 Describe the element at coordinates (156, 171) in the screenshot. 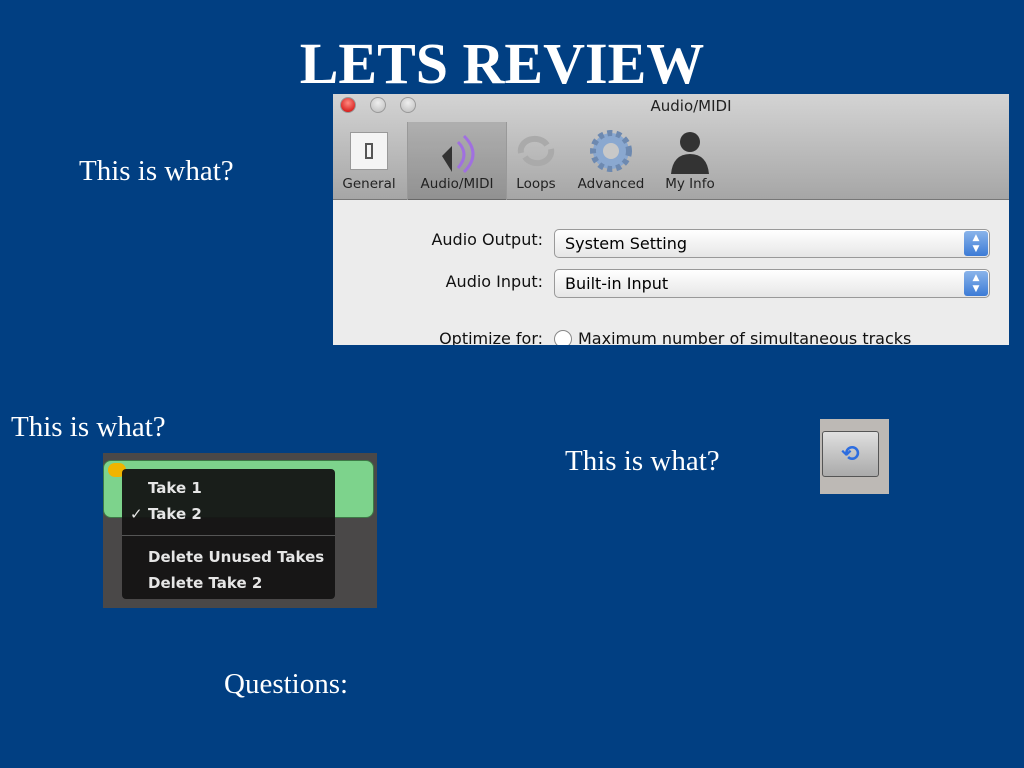

I see `question-1: This is what?` at that location.